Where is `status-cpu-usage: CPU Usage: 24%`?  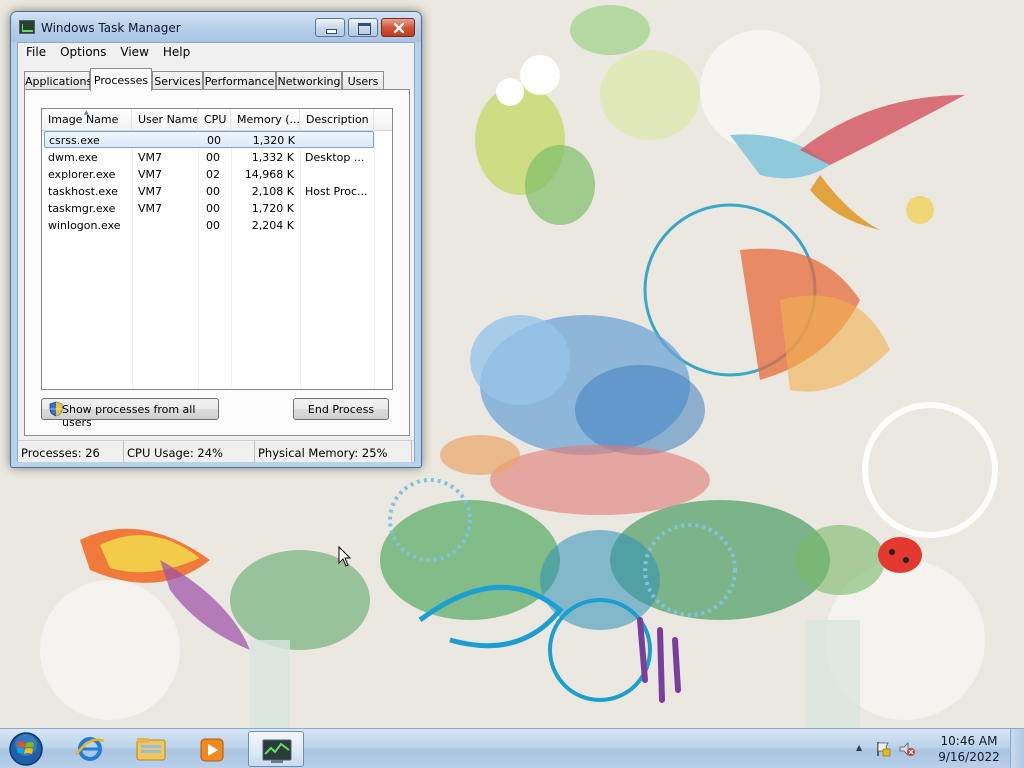 status-cpu-usage: CPU Usage: 24% is located at coordinates (189, 452).